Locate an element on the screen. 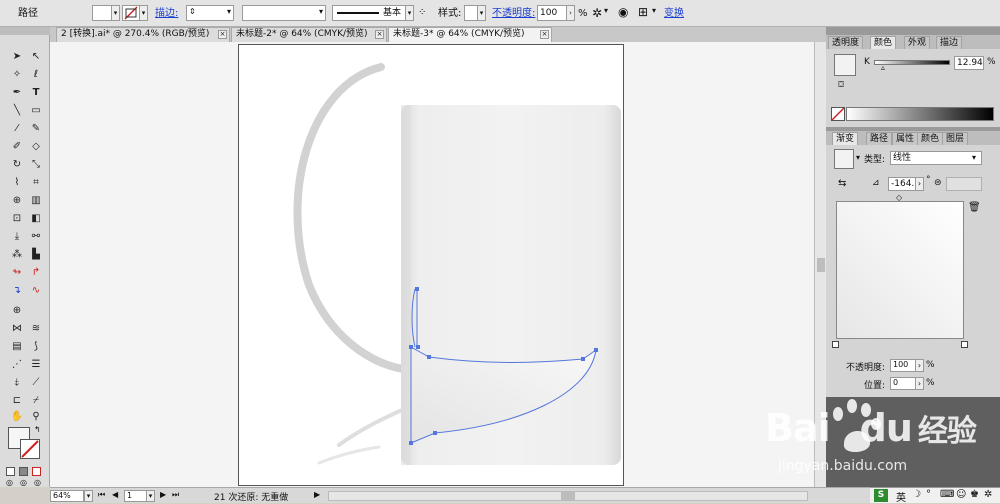 This screenshot has width=1000, height=504. first-artboard-icon: ⏮ is located at coordinates (101, 495).